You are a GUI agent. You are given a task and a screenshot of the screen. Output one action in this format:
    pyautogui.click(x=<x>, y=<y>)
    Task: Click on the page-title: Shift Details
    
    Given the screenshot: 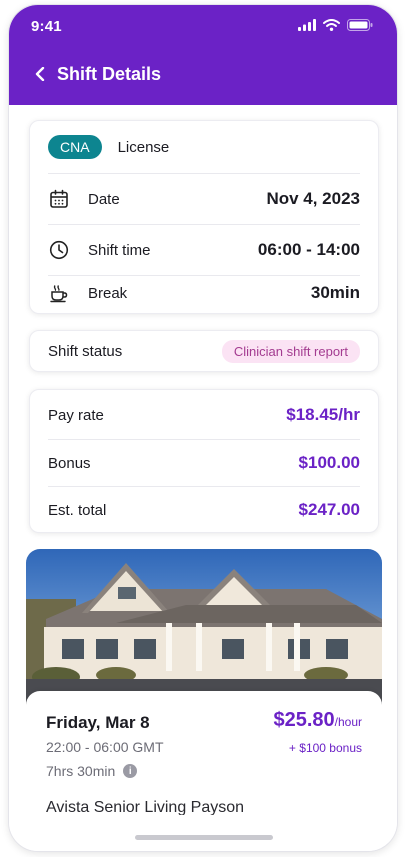 What is the action you would take?
    pyautogui.click(x=109, y=74)
    